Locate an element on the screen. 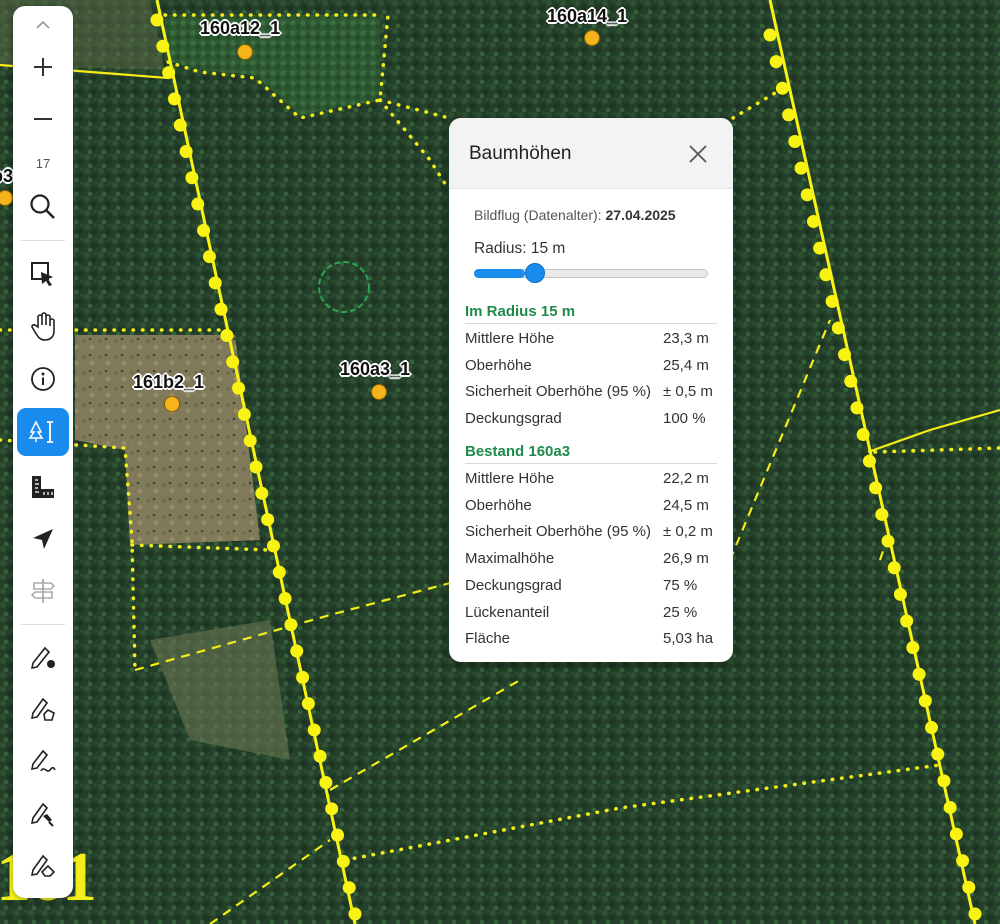 The width and height of the screenshot is (1000, 924). panel-header: Baumhöhen is located at coordinates (591, 153).